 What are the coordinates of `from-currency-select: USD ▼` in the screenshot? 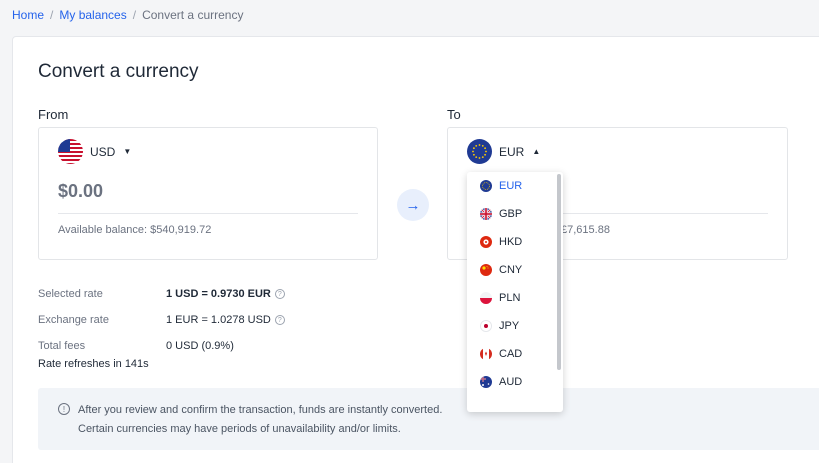 It's located at (94, 151).